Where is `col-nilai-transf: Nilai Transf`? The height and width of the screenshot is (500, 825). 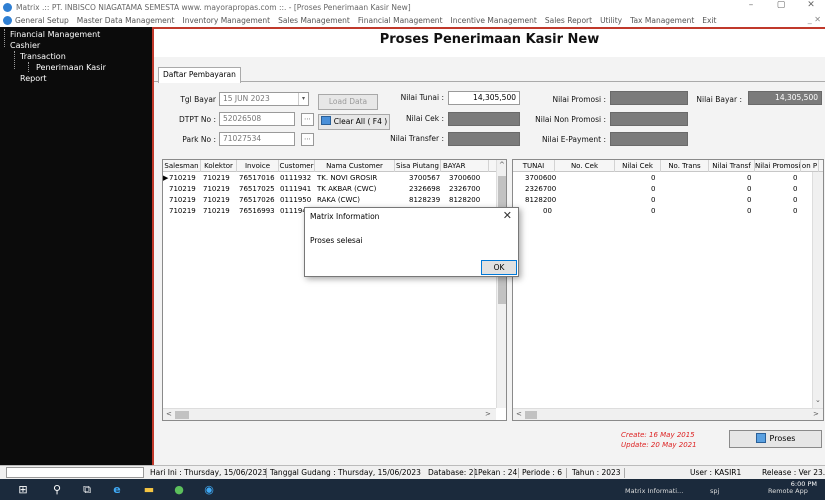 col-nilai-transf: Nilai Transf is located at coordinates (732, 166).